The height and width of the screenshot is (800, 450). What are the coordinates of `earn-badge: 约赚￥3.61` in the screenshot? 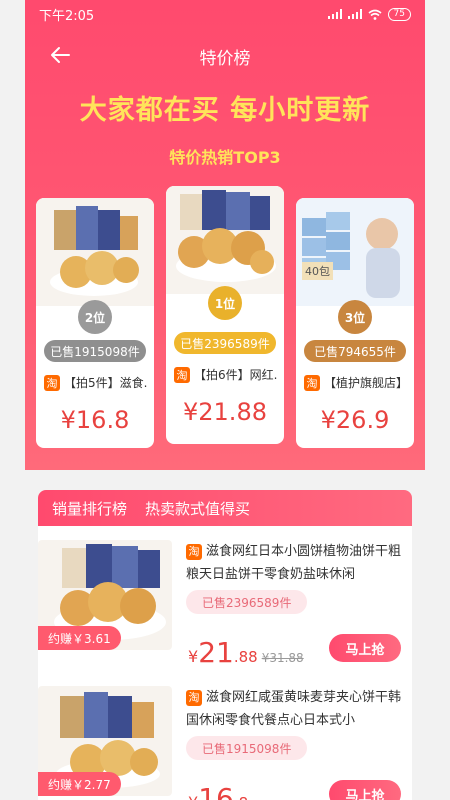 It's located at (79, 638).